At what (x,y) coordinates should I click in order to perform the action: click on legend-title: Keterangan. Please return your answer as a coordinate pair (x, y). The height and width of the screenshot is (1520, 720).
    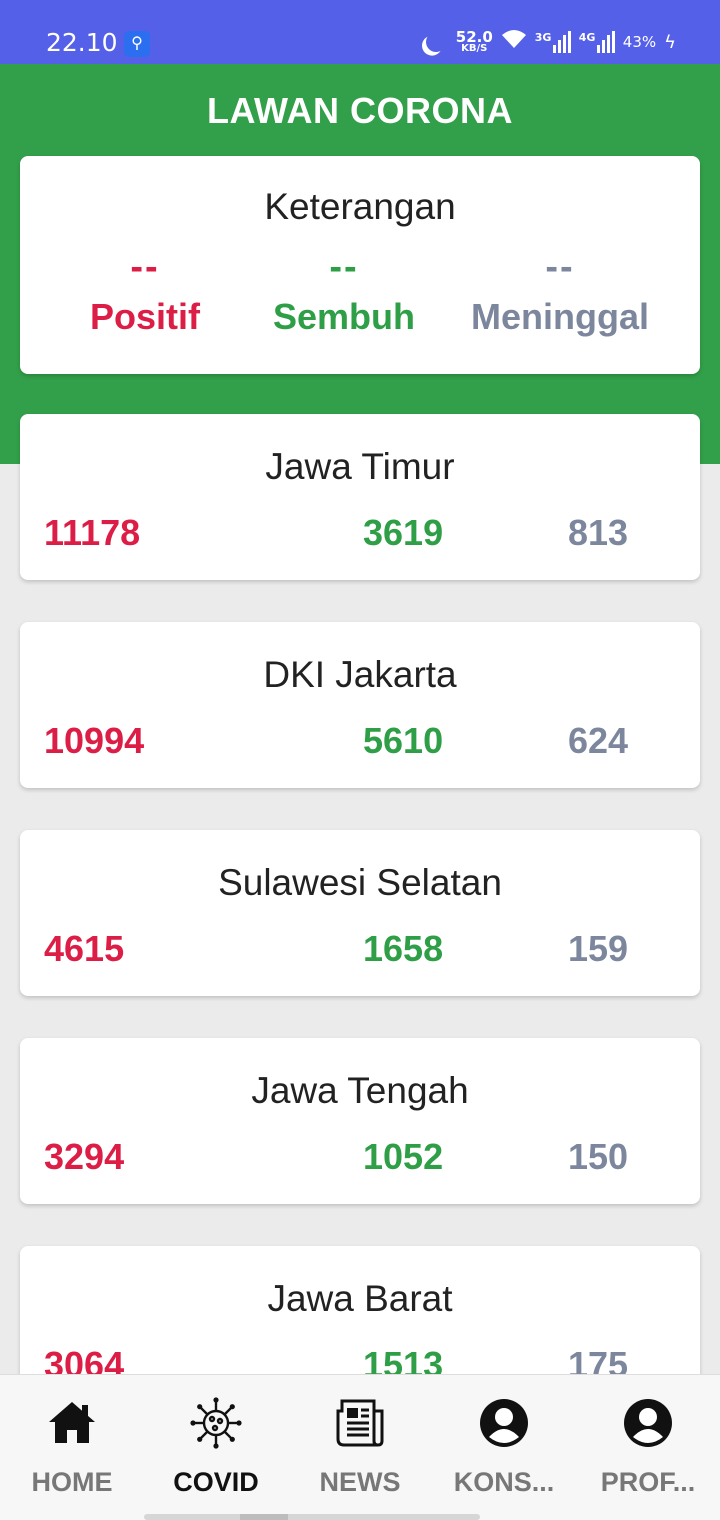
    Looking at the image, I should click on (360, 206).